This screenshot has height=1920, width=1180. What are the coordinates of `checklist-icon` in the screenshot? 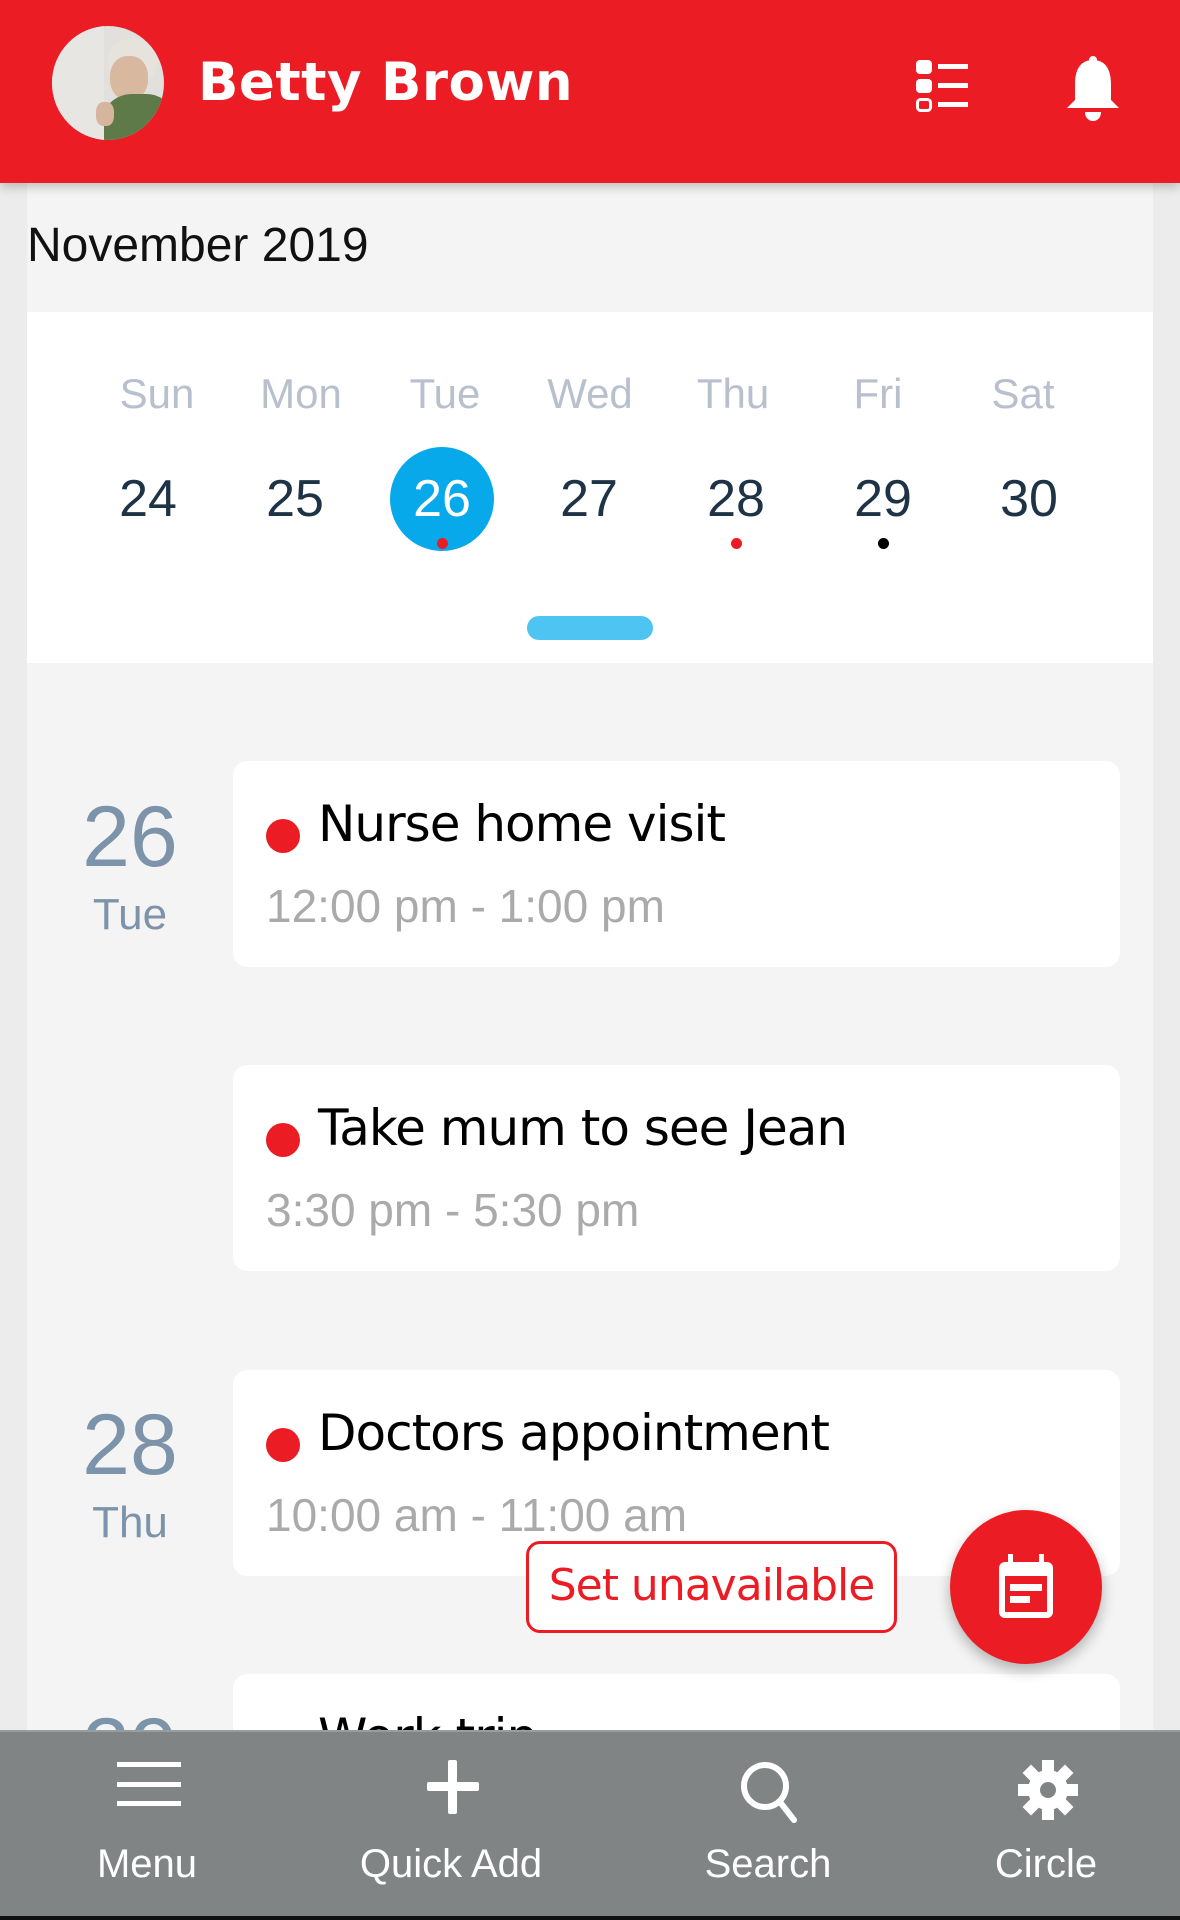 It's located at (946, 86).